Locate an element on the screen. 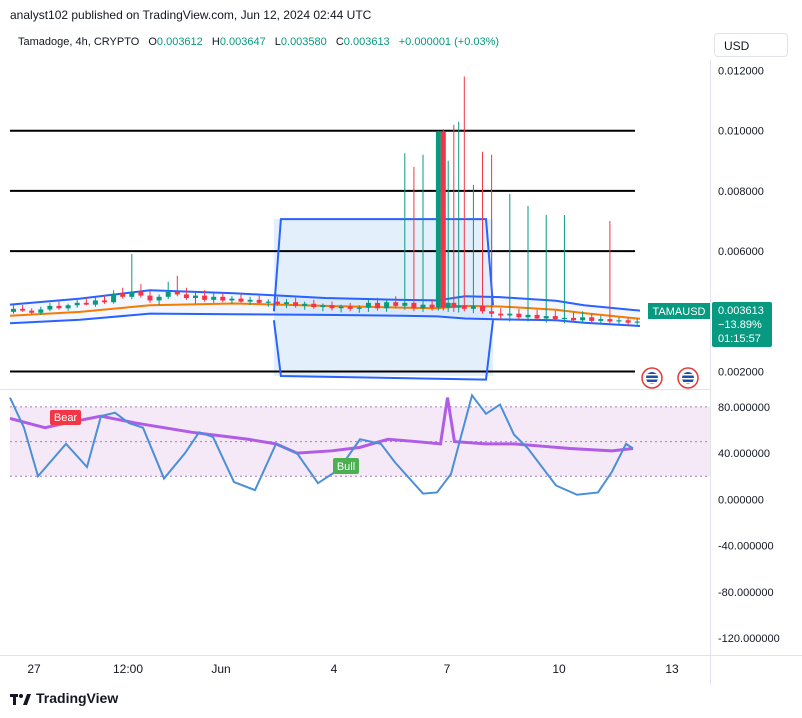 This screenshot has width=802, height=718. time-axis-ticks: 27 12:00 Jun 4 7 10 13 is located at coordinates (353, 669).